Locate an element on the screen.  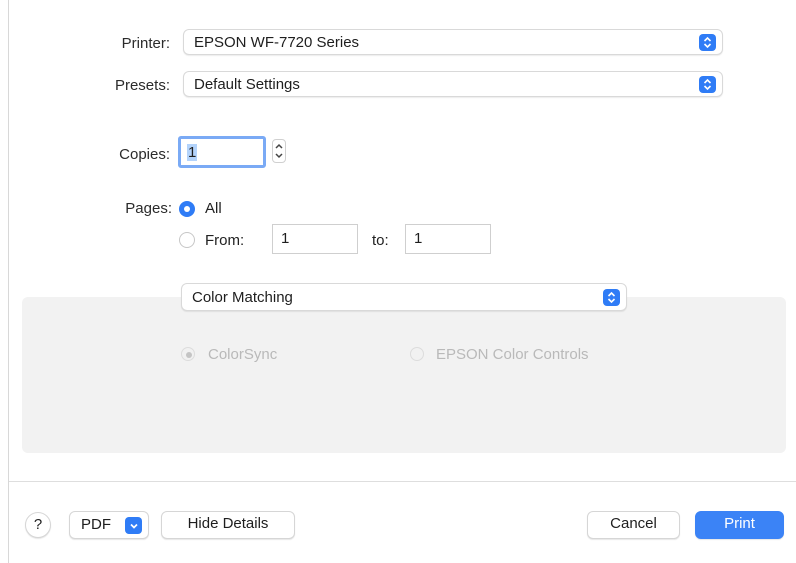
copies-value: 1 is located at coordinates (192, 152).